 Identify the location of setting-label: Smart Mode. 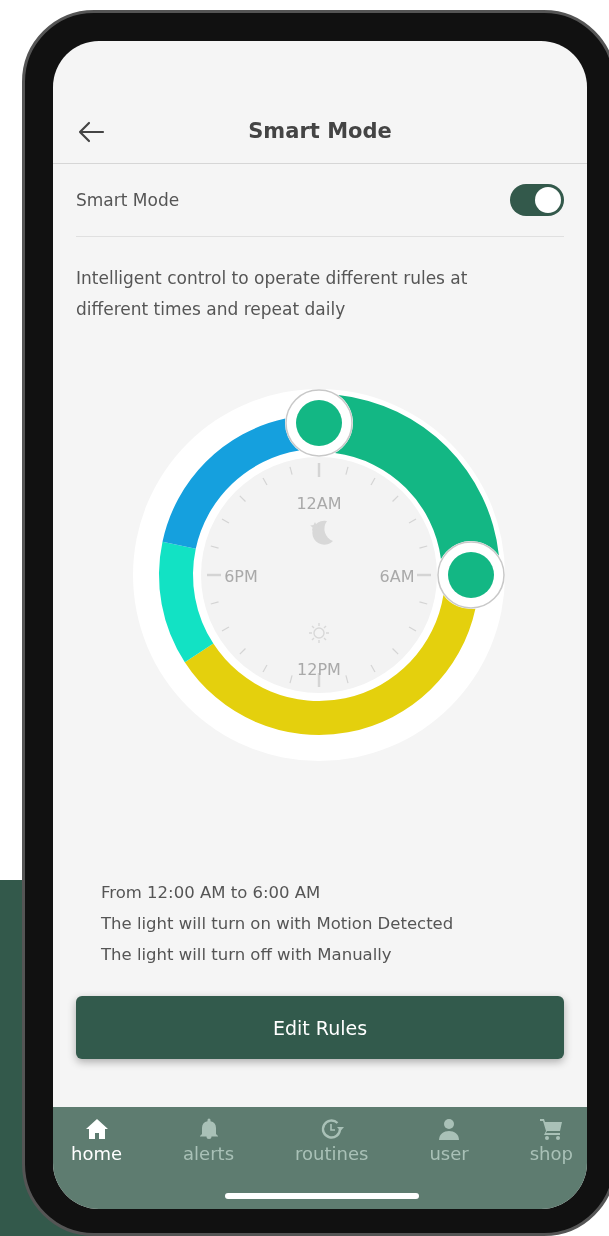
(128, 200).